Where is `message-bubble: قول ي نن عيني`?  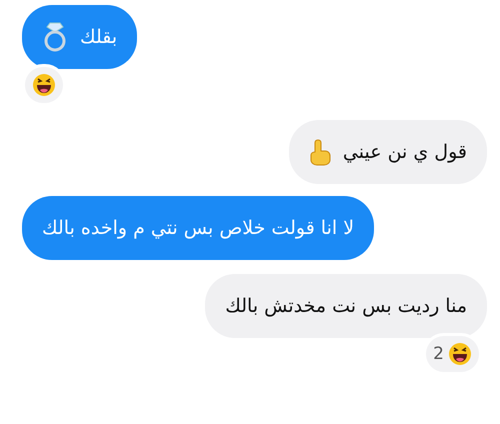
message-bubble: قول ي نن عيني is located at coordinates (387, 152).